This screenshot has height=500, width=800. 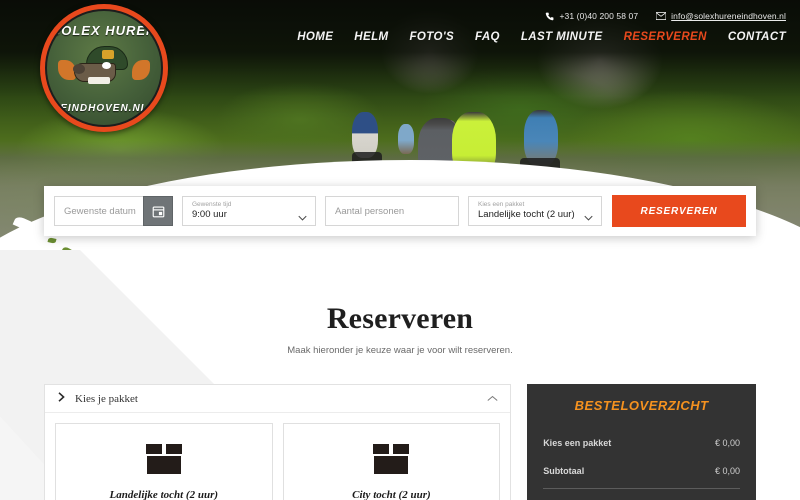 I want to click on logo-bottom-text: EINDHOVEN.NL, so click(x=104, y=108).